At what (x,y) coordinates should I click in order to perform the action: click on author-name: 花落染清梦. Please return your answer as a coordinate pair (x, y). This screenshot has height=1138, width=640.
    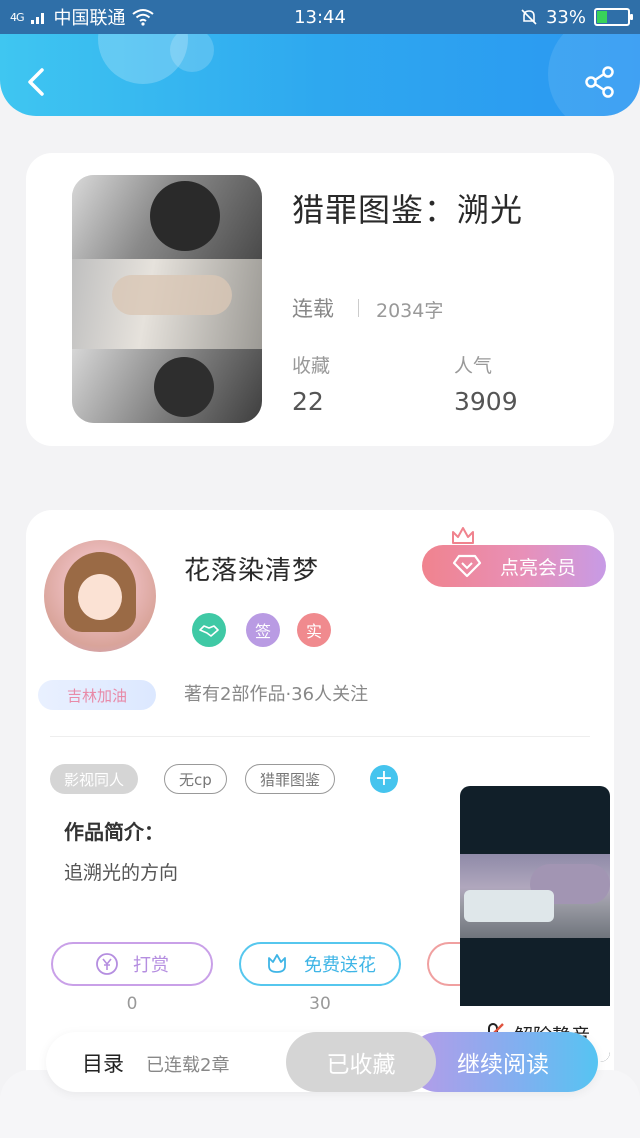
    Looking at the image, I should click on (251, 568).